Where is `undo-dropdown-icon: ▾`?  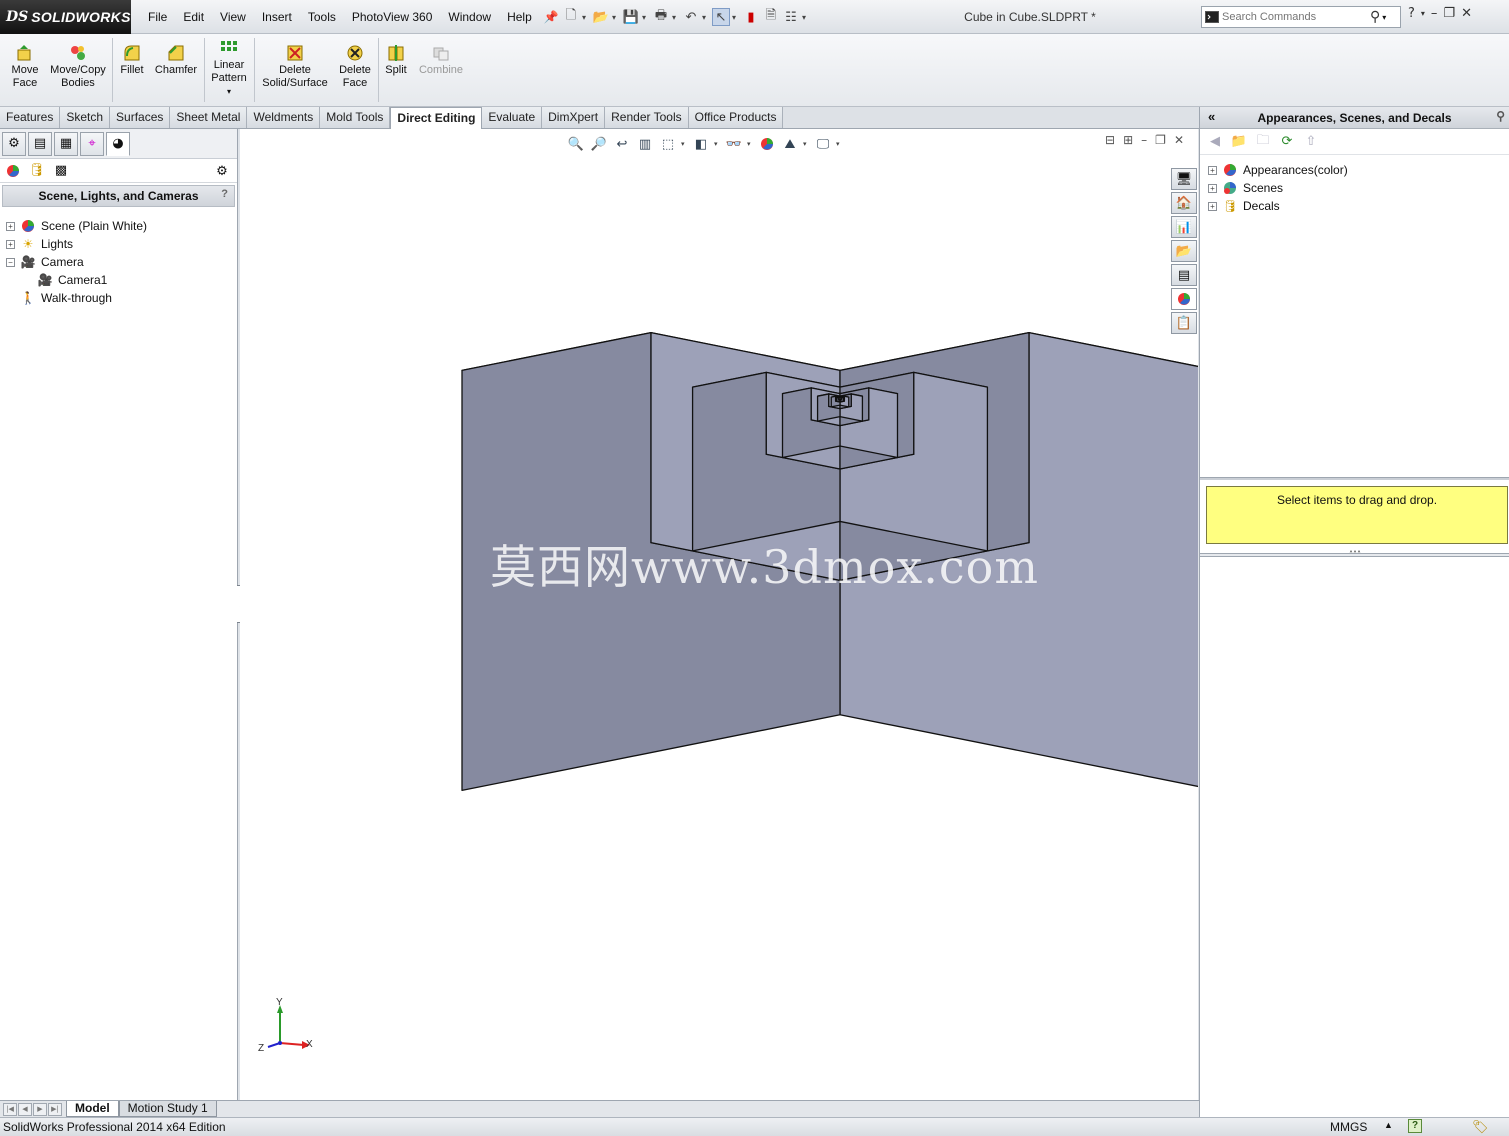 undo-dropdown-icon: ▾ is located at coordinates (706, 17).